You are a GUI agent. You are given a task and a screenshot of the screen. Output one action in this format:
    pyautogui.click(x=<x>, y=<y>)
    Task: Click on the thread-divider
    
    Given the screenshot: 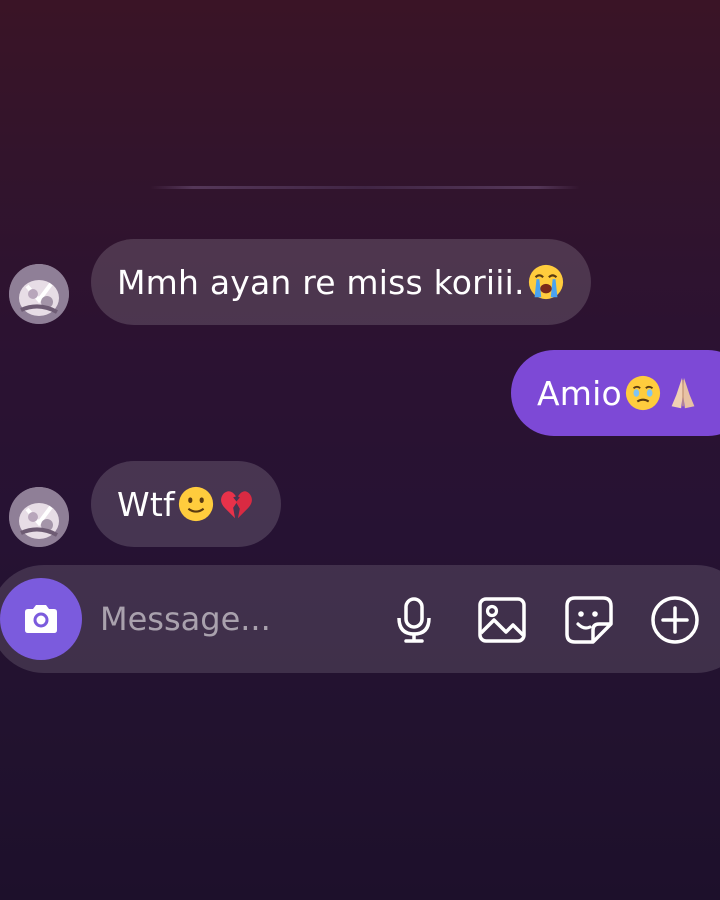 What is the action you would take?
    pyautogui.click(x=365, y=187)
    